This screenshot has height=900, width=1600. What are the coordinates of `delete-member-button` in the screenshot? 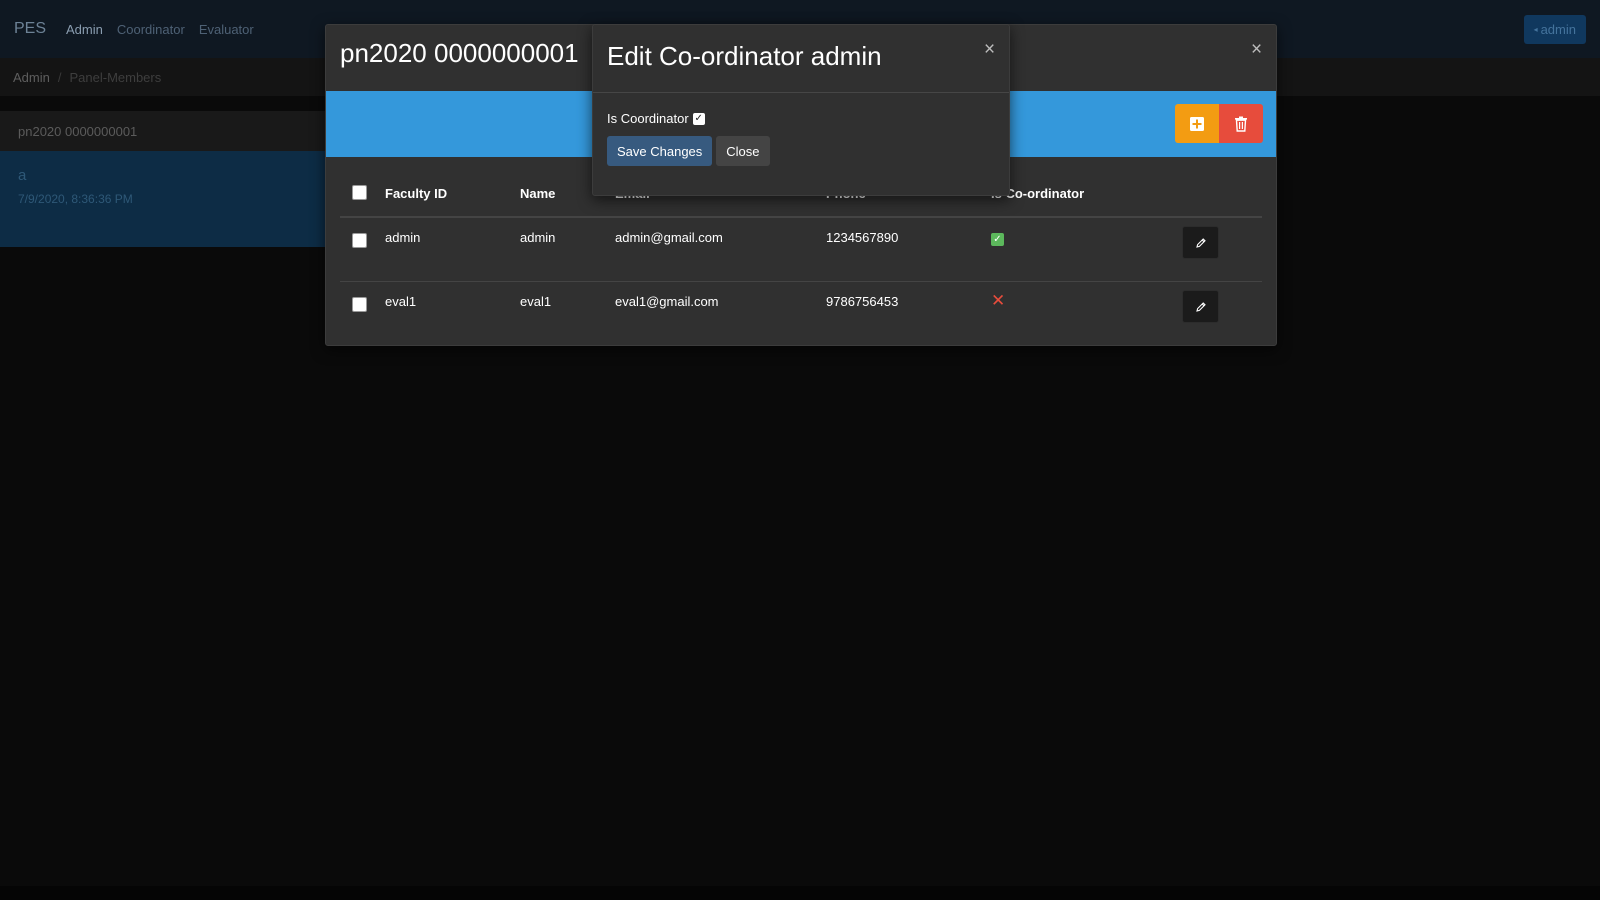 It's located at (1241, 123).